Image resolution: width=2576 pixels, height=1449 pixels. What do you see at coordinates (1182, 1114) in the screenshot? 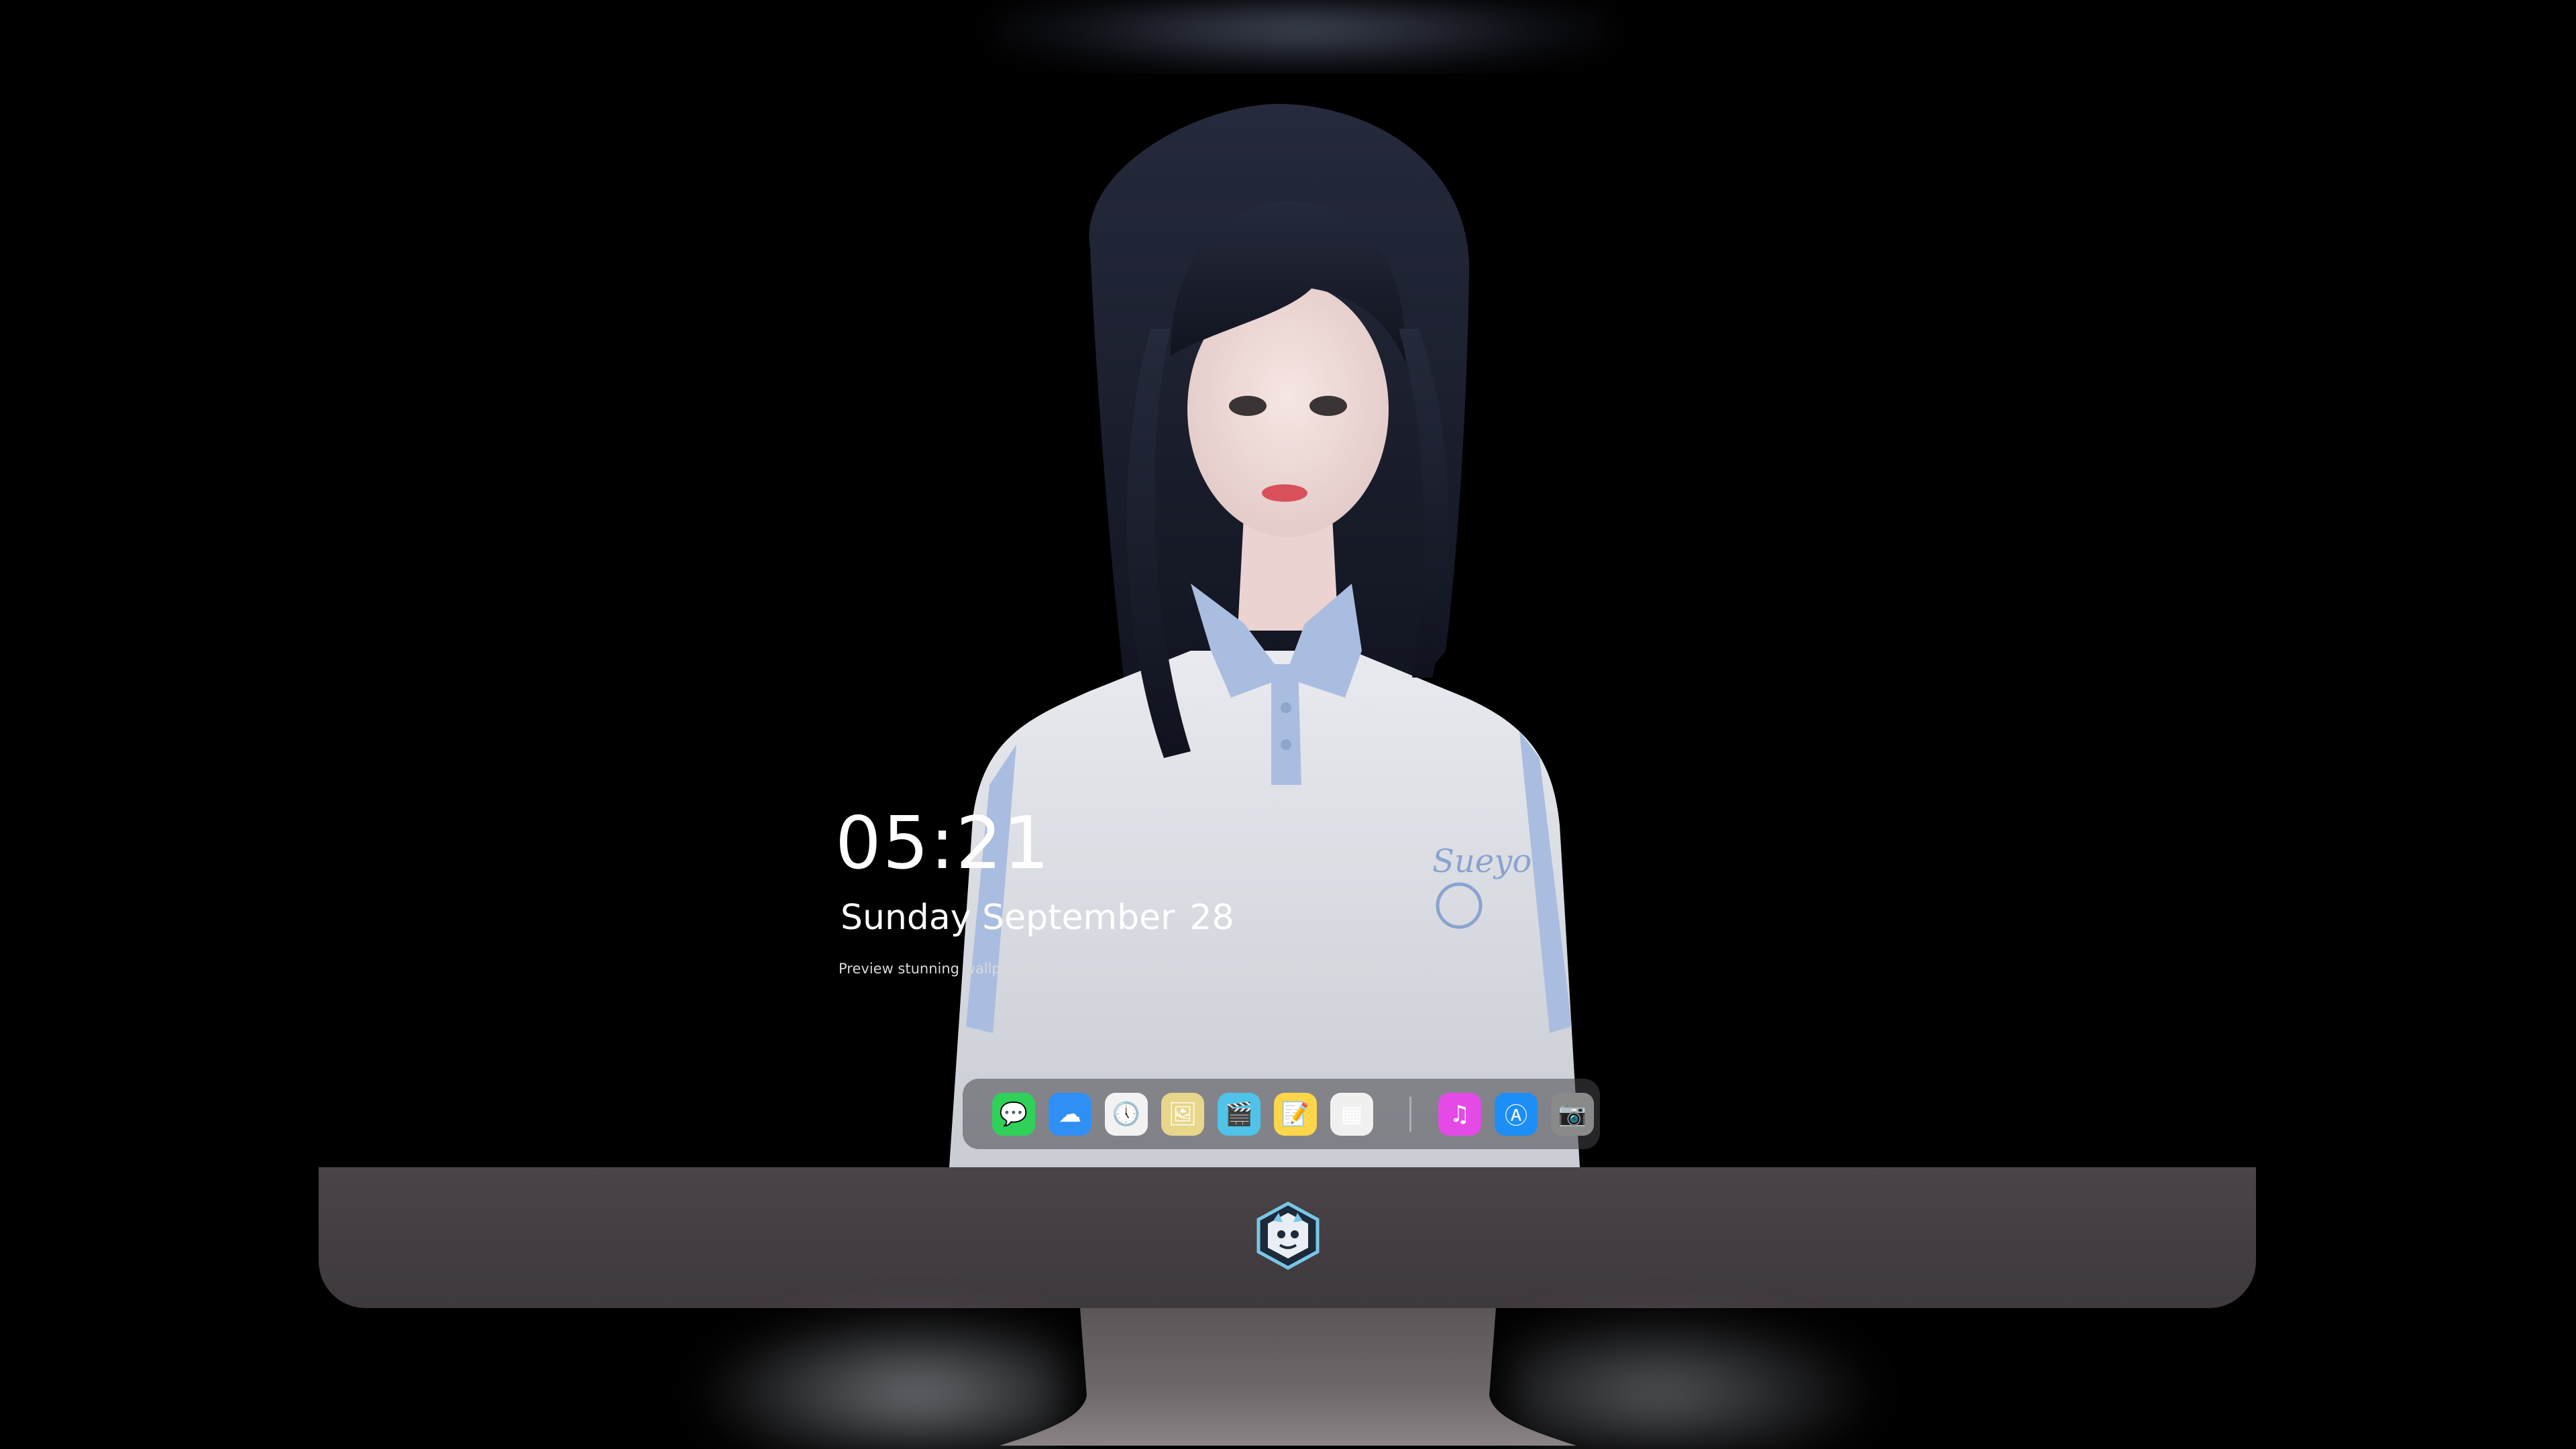
I see `preview-icon: 🖼` at bounding box center [1182, 1114].